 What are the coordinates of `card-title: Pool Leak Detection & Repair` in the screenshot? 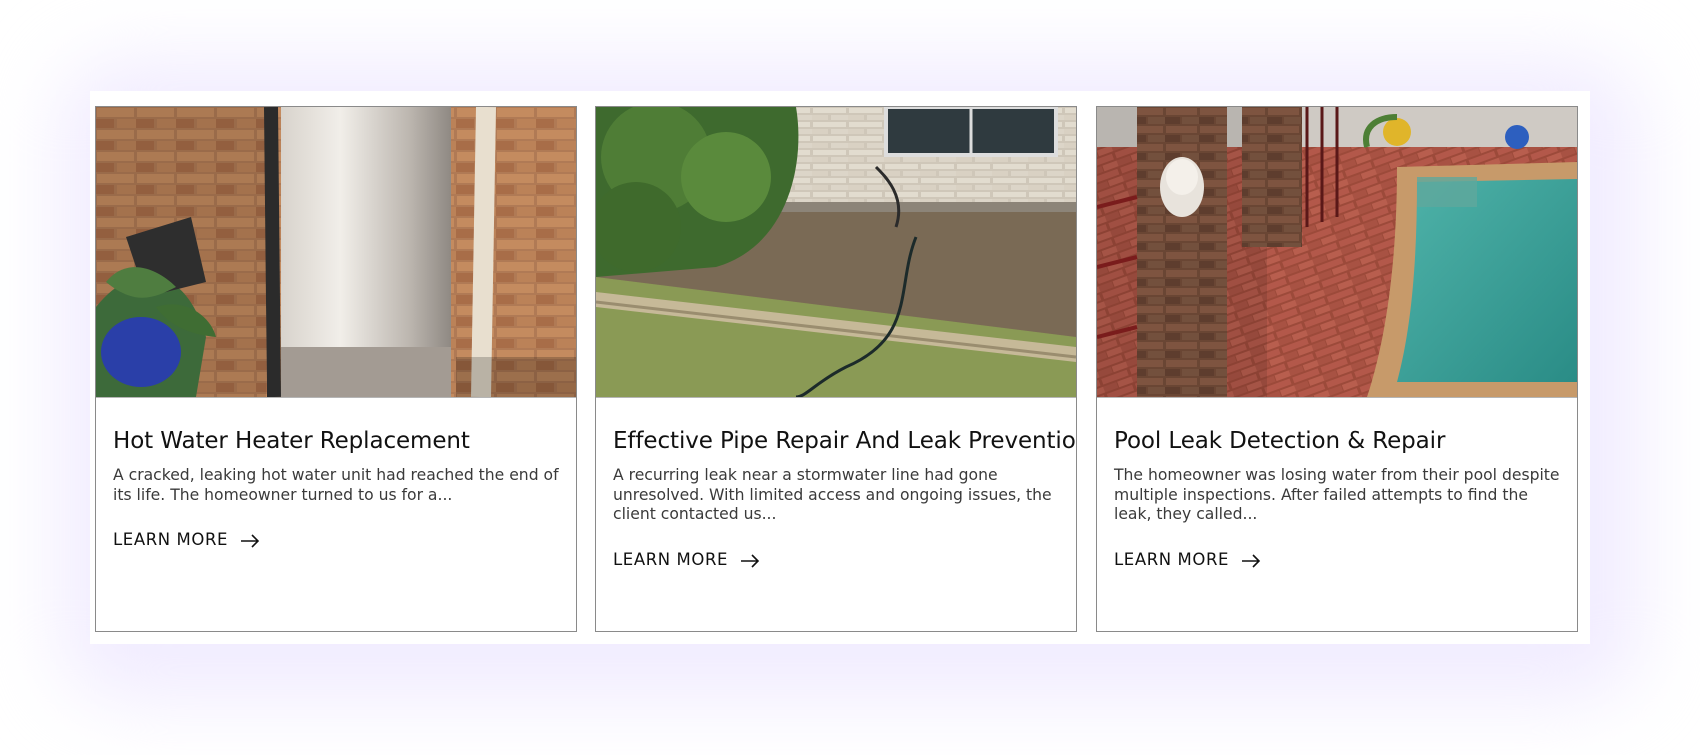 It's located at (1280, 441).